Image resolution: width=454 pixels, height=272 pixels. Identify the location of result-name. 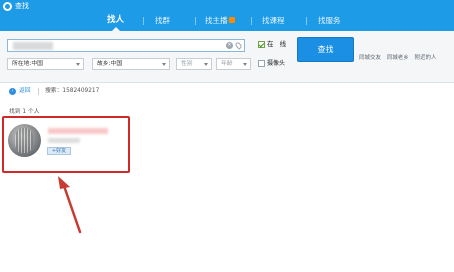
(78, 131).